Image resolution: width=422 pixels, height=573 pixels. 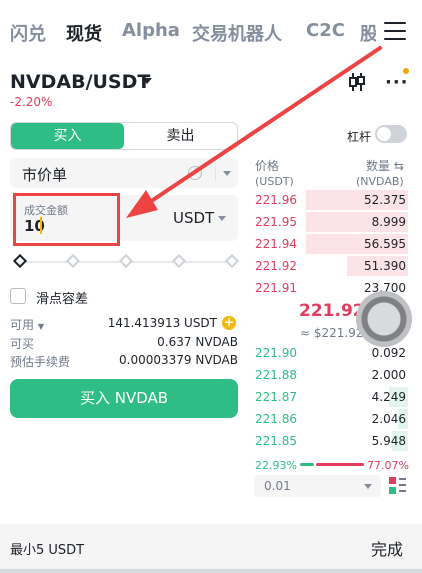 What do you see at coordinates (229, 323) in the screenshot?
I see `add-funds-icon: +` at bounding box center [229, 323].